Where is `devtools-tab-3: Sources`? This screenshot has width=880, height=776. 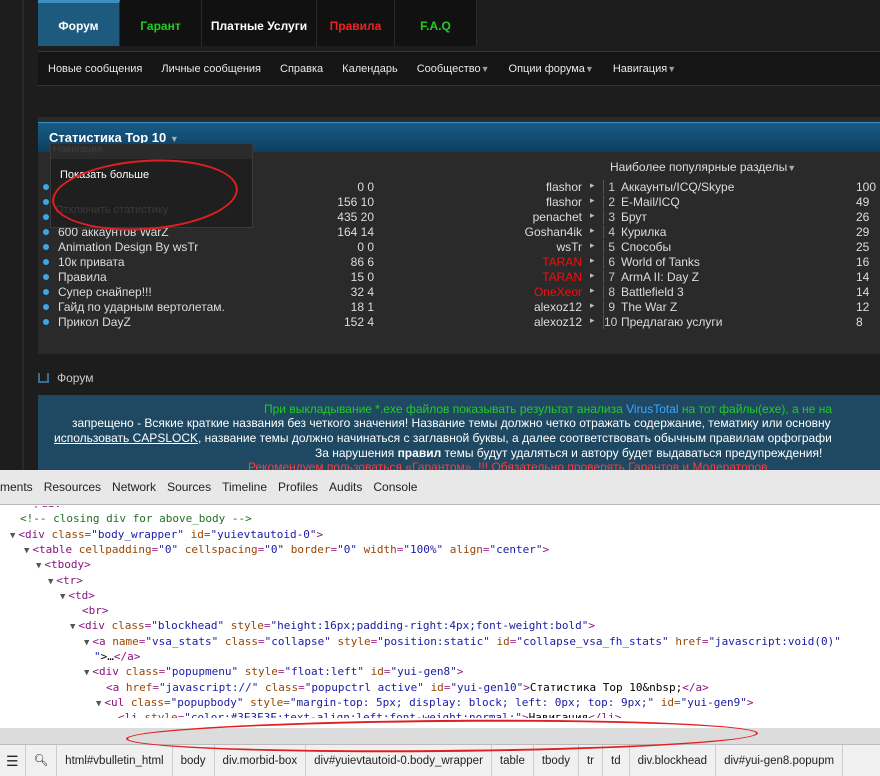
devtools-tab-3: Sources is located at coordinates (189, 487).